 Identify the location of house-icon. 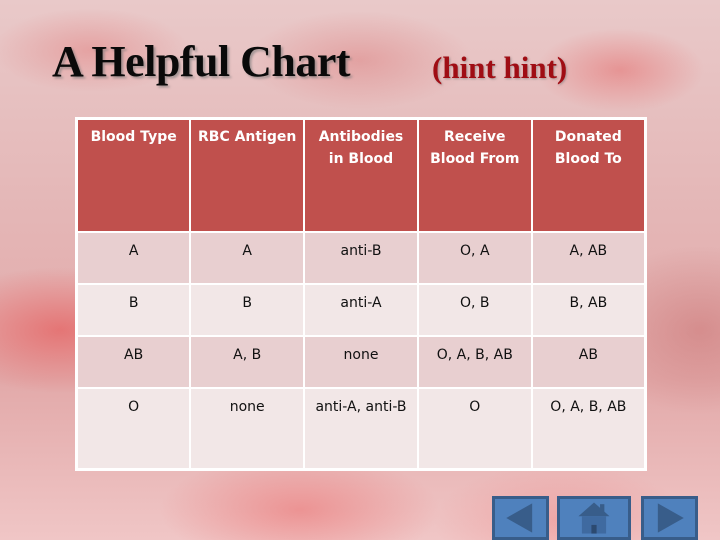
(594, 518).